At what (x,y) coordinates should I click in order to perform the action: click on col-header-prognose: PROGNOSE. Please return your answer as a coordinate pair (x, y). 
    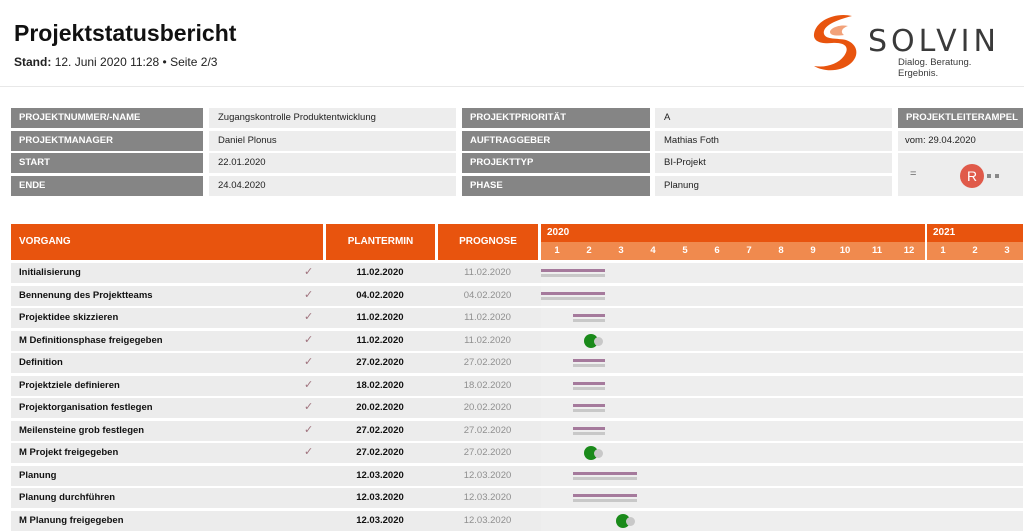
    Looking at the image, I should click on (488, 242).